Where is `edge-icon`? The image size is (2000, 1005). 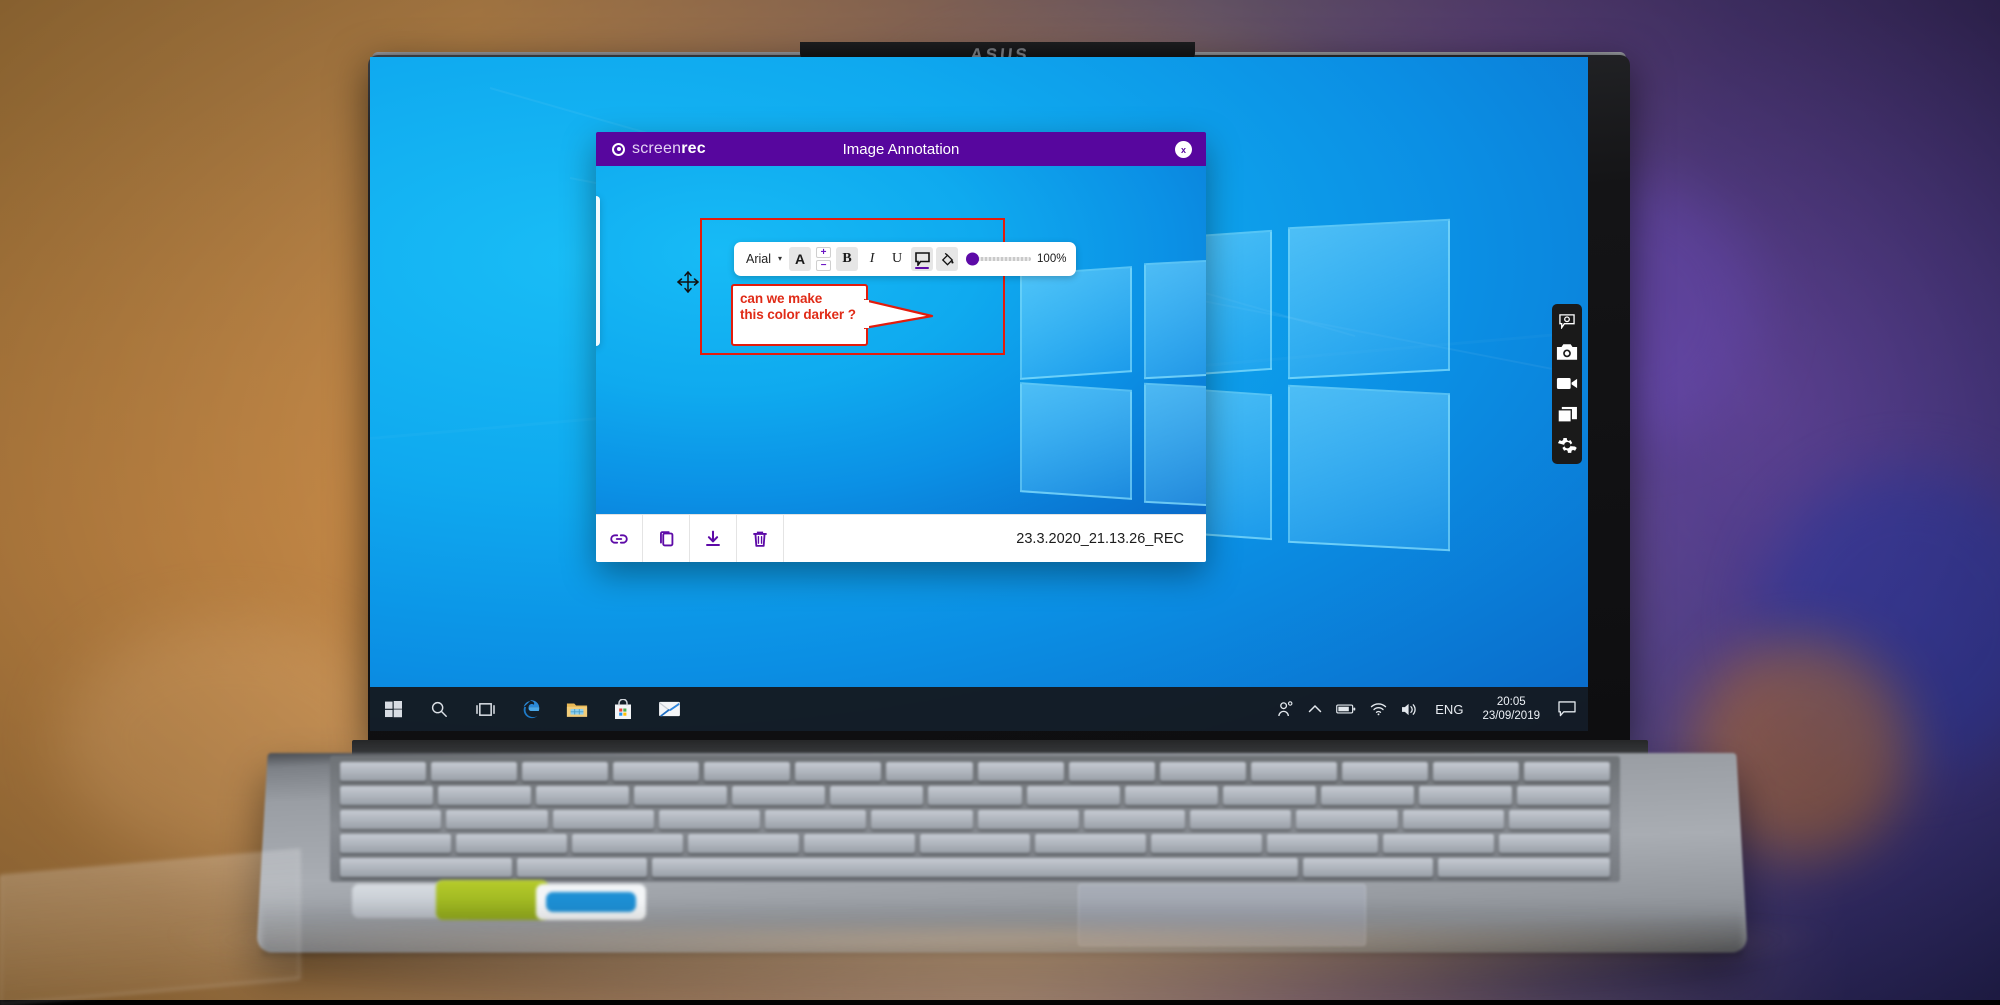
edge-icon is located at coordinates (531, 709).